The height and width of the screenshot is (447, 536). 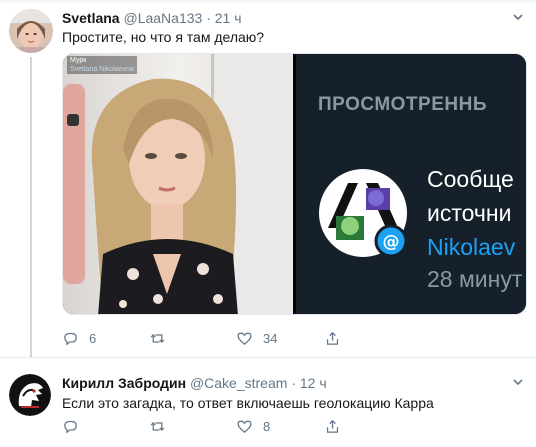 I want to click on caption-sub: Svetlana Nikolaevna, so click(x=102, y=69).